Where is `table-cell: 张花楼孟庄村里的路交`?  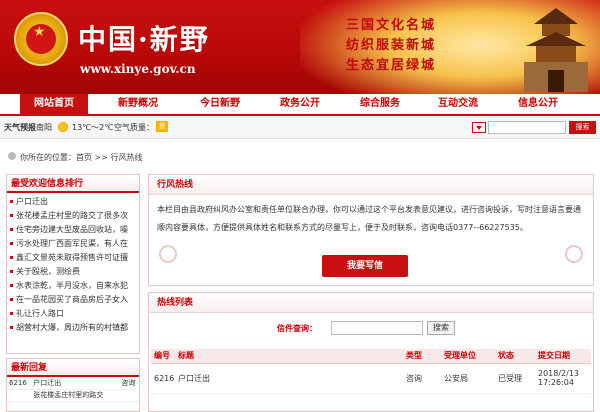
table-cell: 张花楼孟庄村里的路交 is located at coordinates (75, 395).